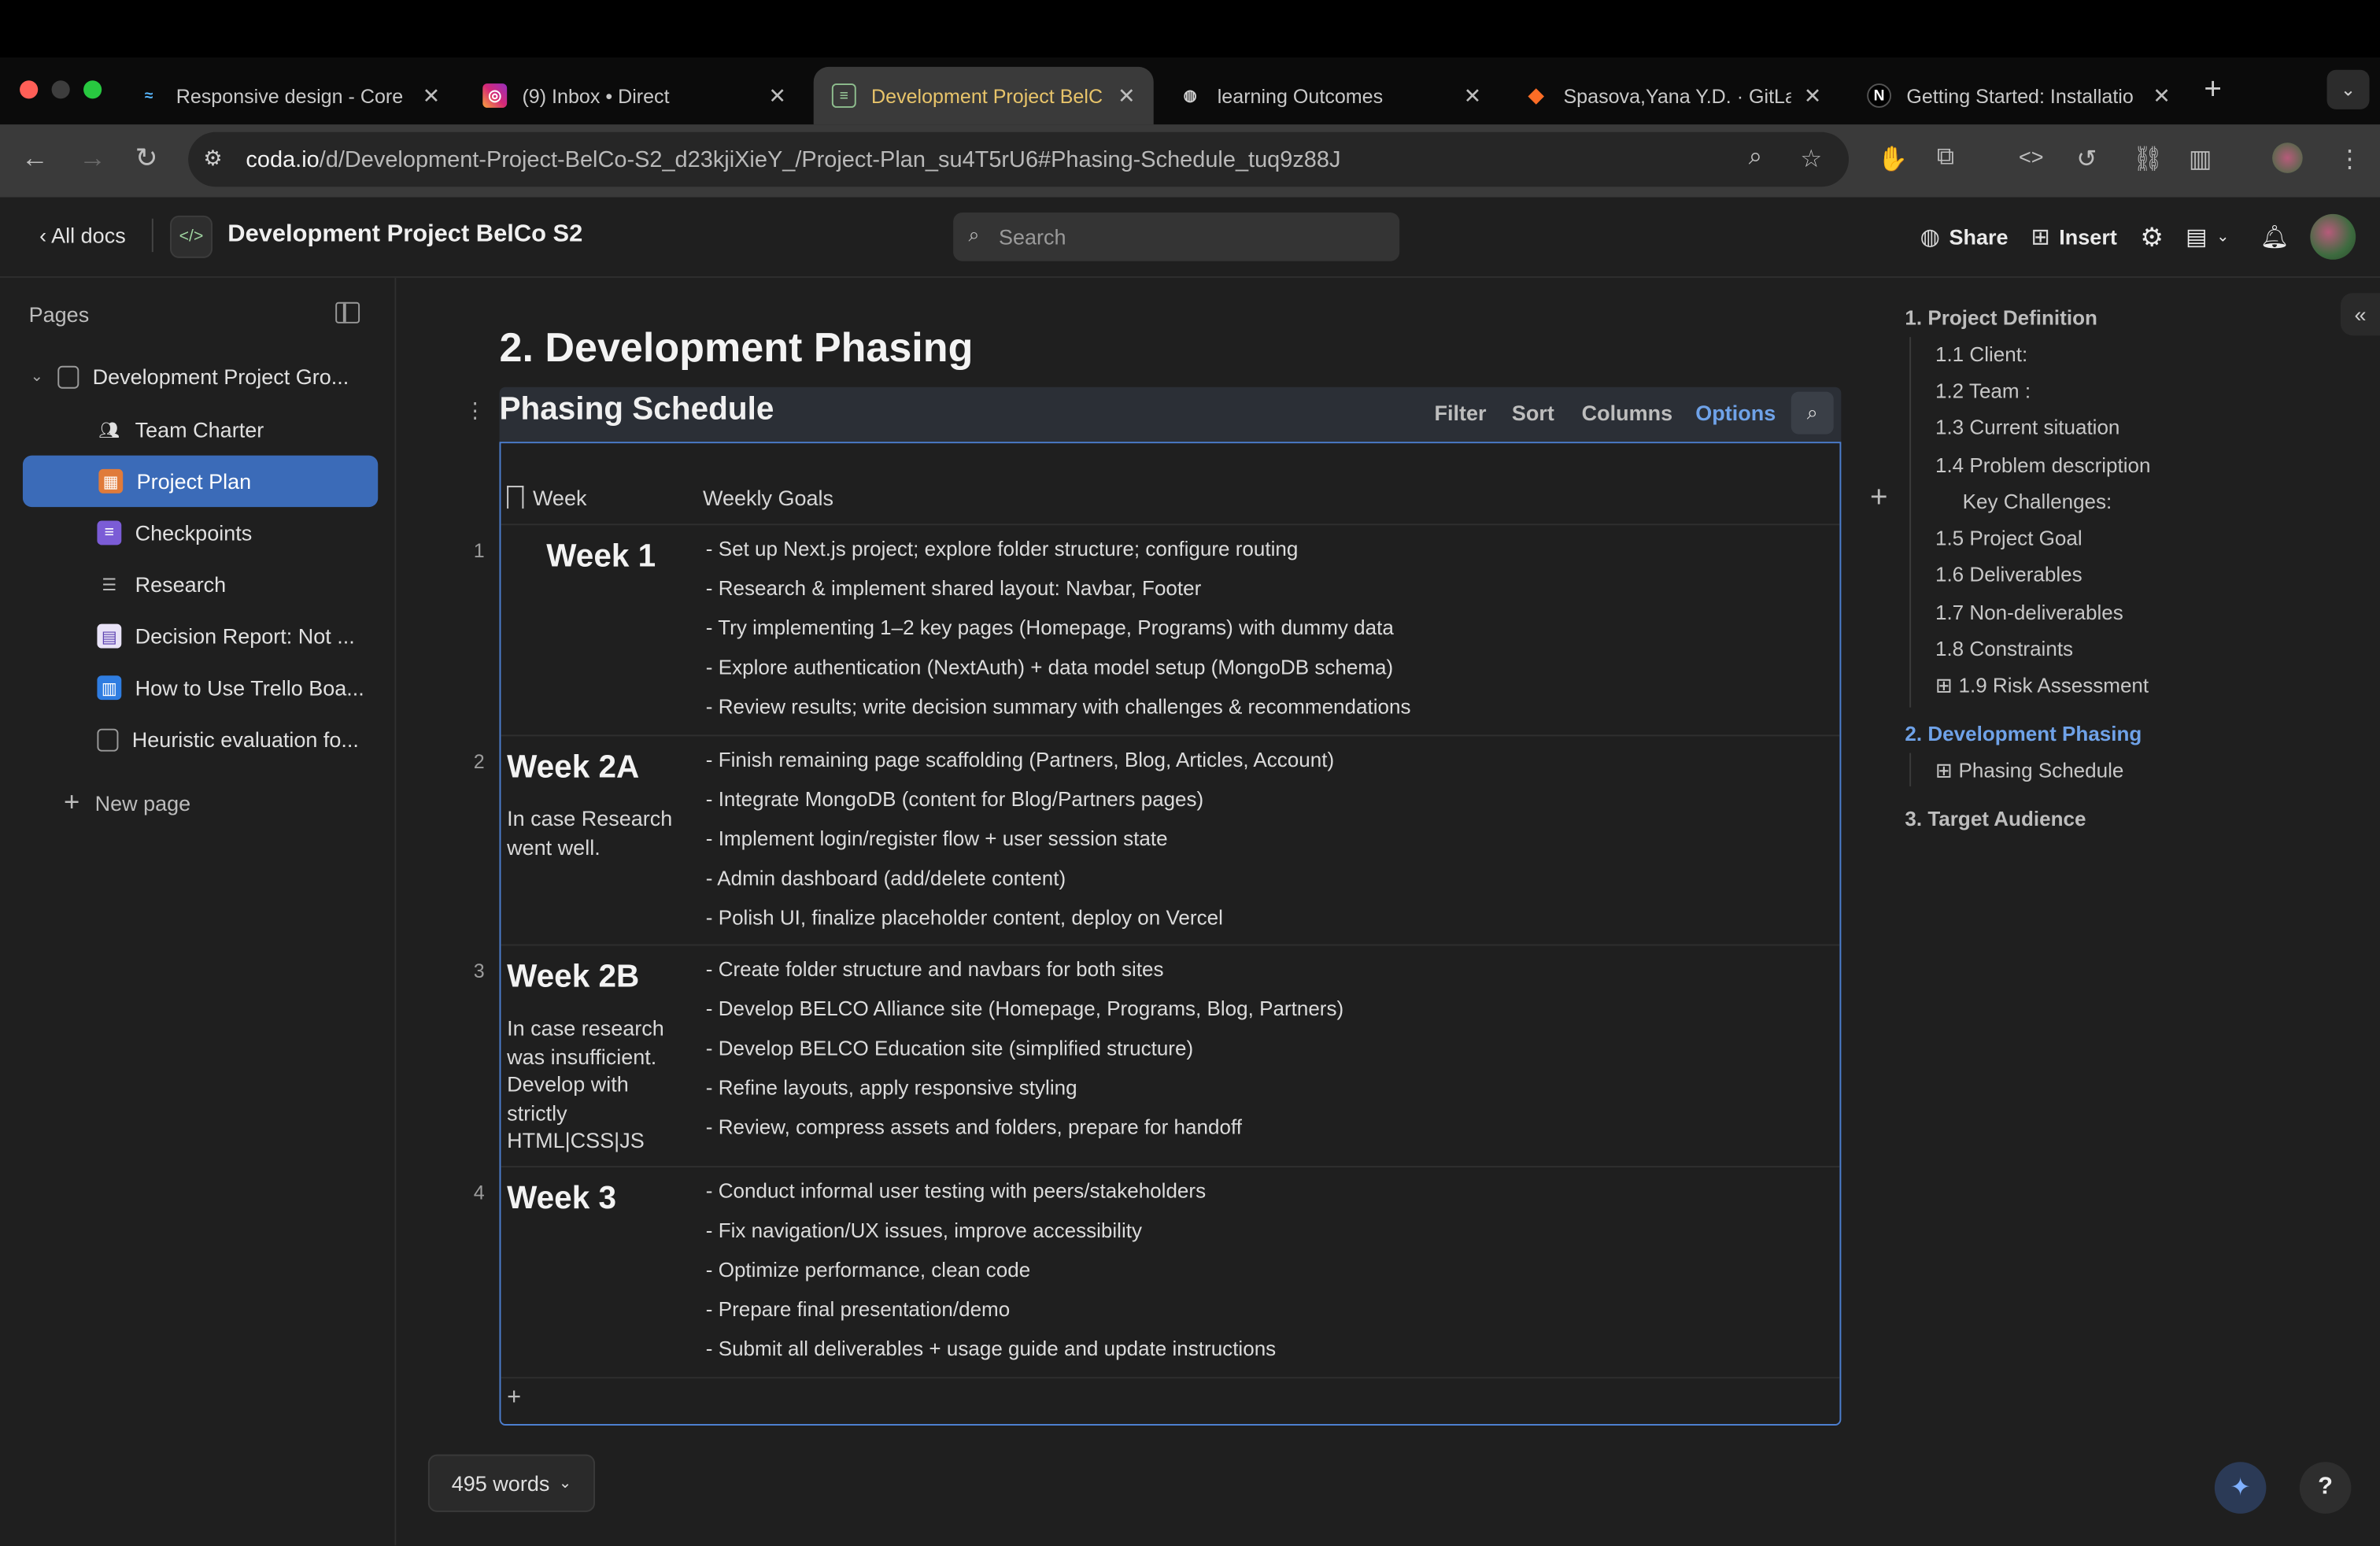 Image resolution: width=2380 pixels, height=1546 pixels. Describe the element at coordinates (1755, 158) in the screenshot. I see `zoom-icon: ⌕` at that location.